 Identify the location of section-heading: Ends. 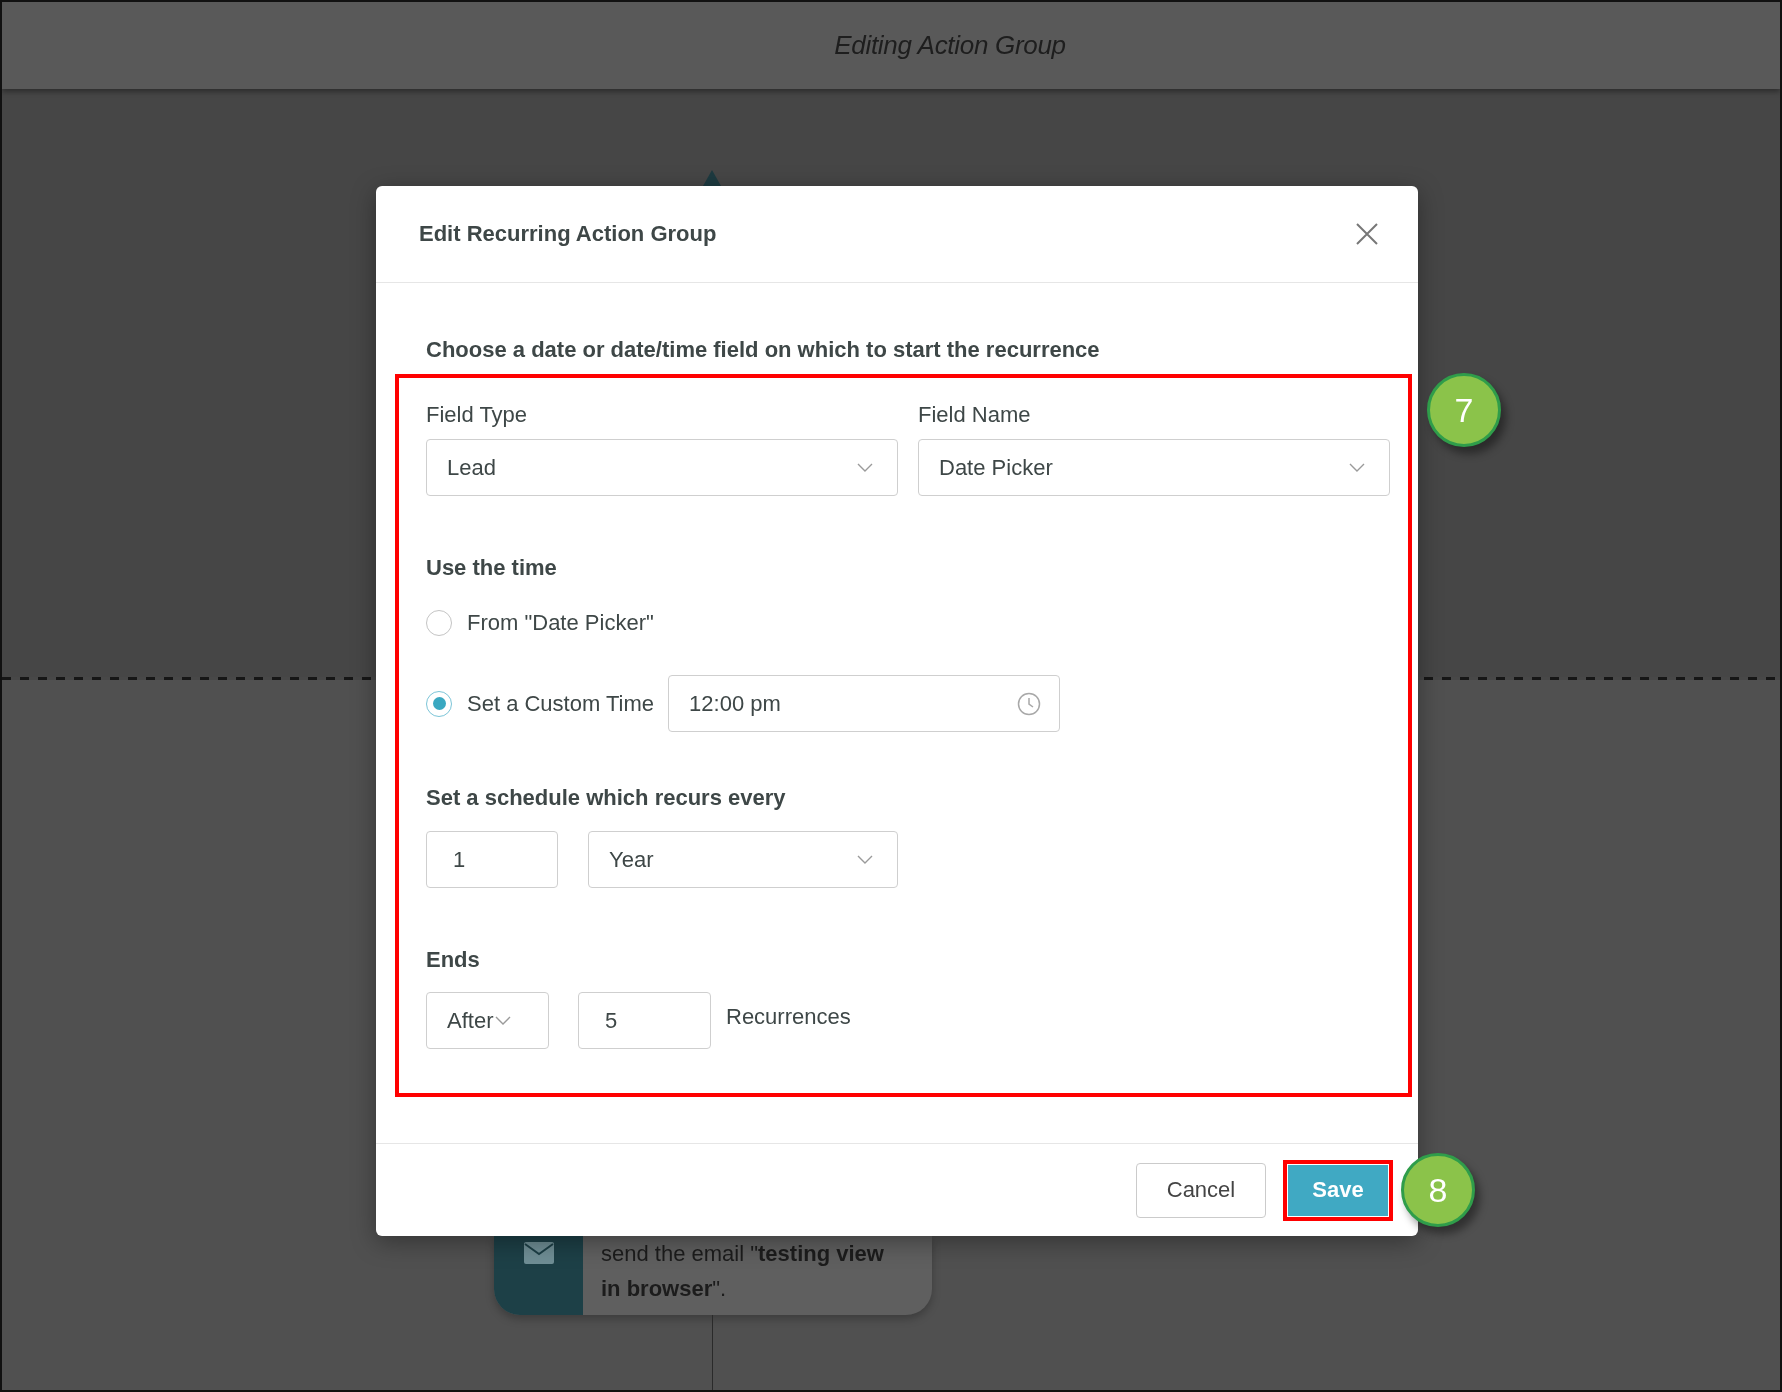
(453, 960).